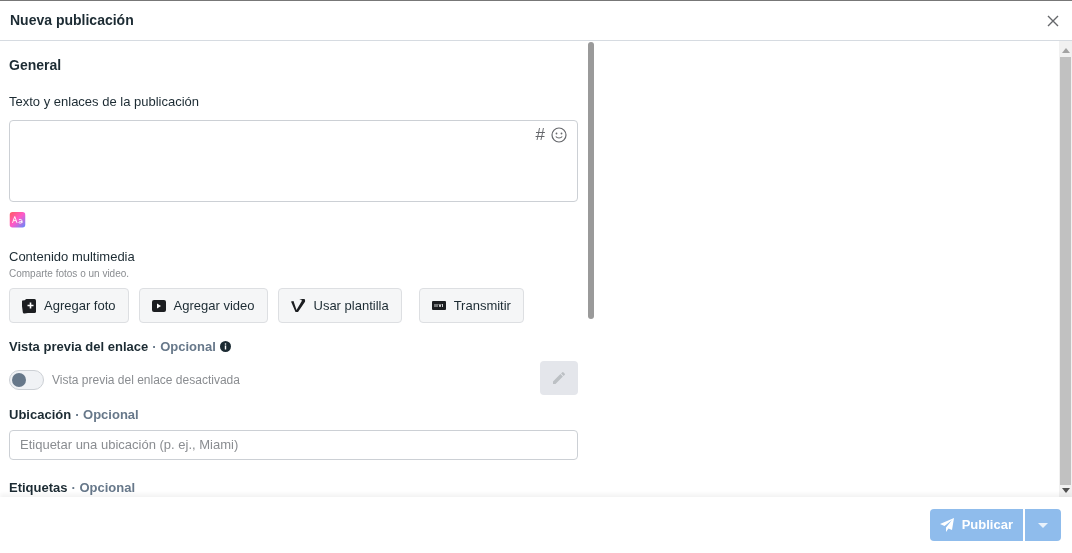 The width and height of the screenshot is (1072, 553). Describe the element at coordinates (225, 347) in the screenshot. I see `info-icon` at that location.